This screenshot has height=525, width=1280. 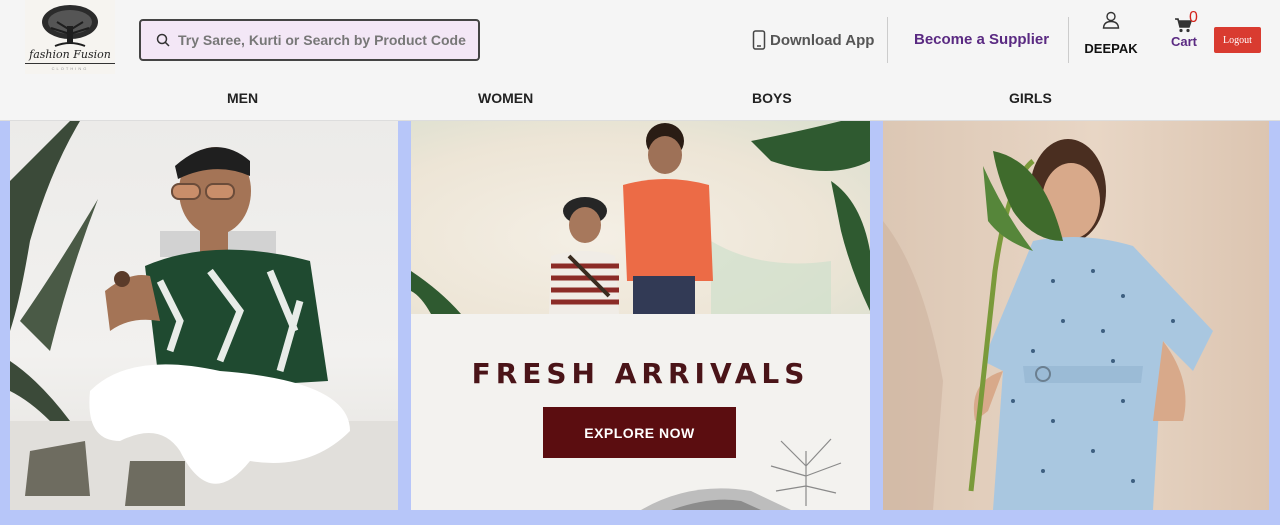 I want to click on cart-count-badge: 0, so click(x=1193, y=17).